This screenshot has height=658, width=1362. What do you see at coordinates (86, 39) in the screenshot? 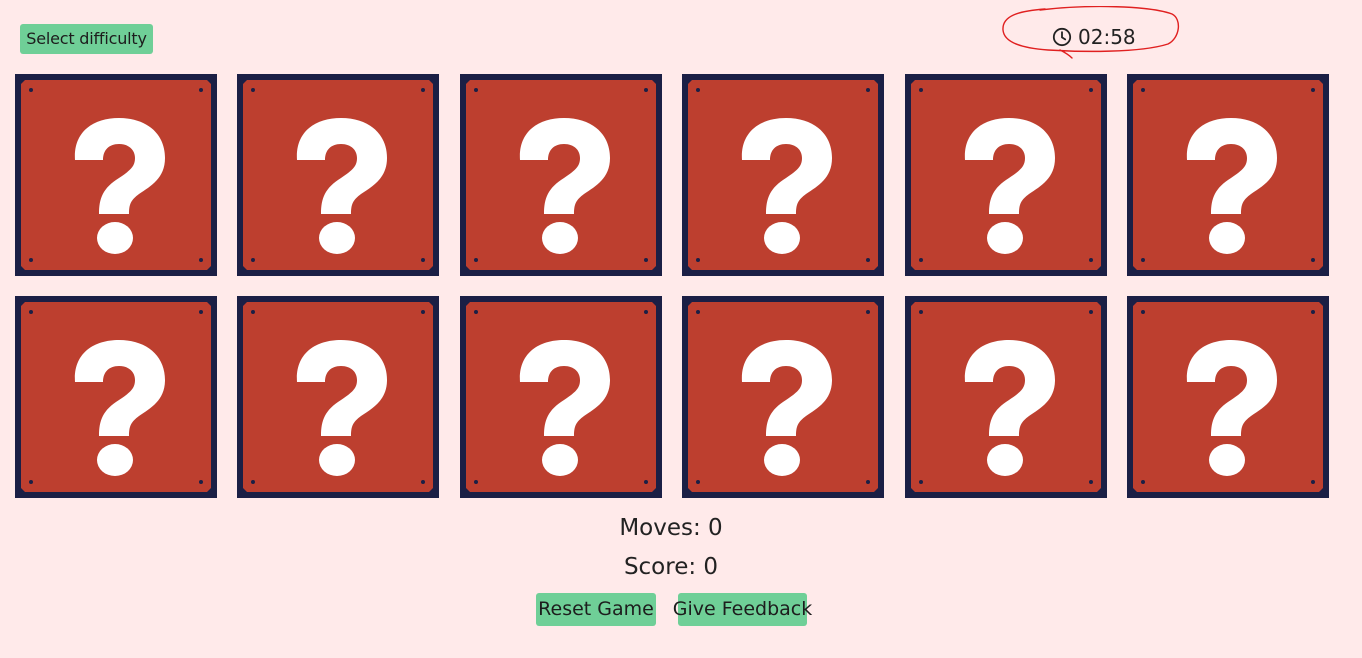
I see `select-difficulty-button: Select difficulty` at bounding box center [86, 39].